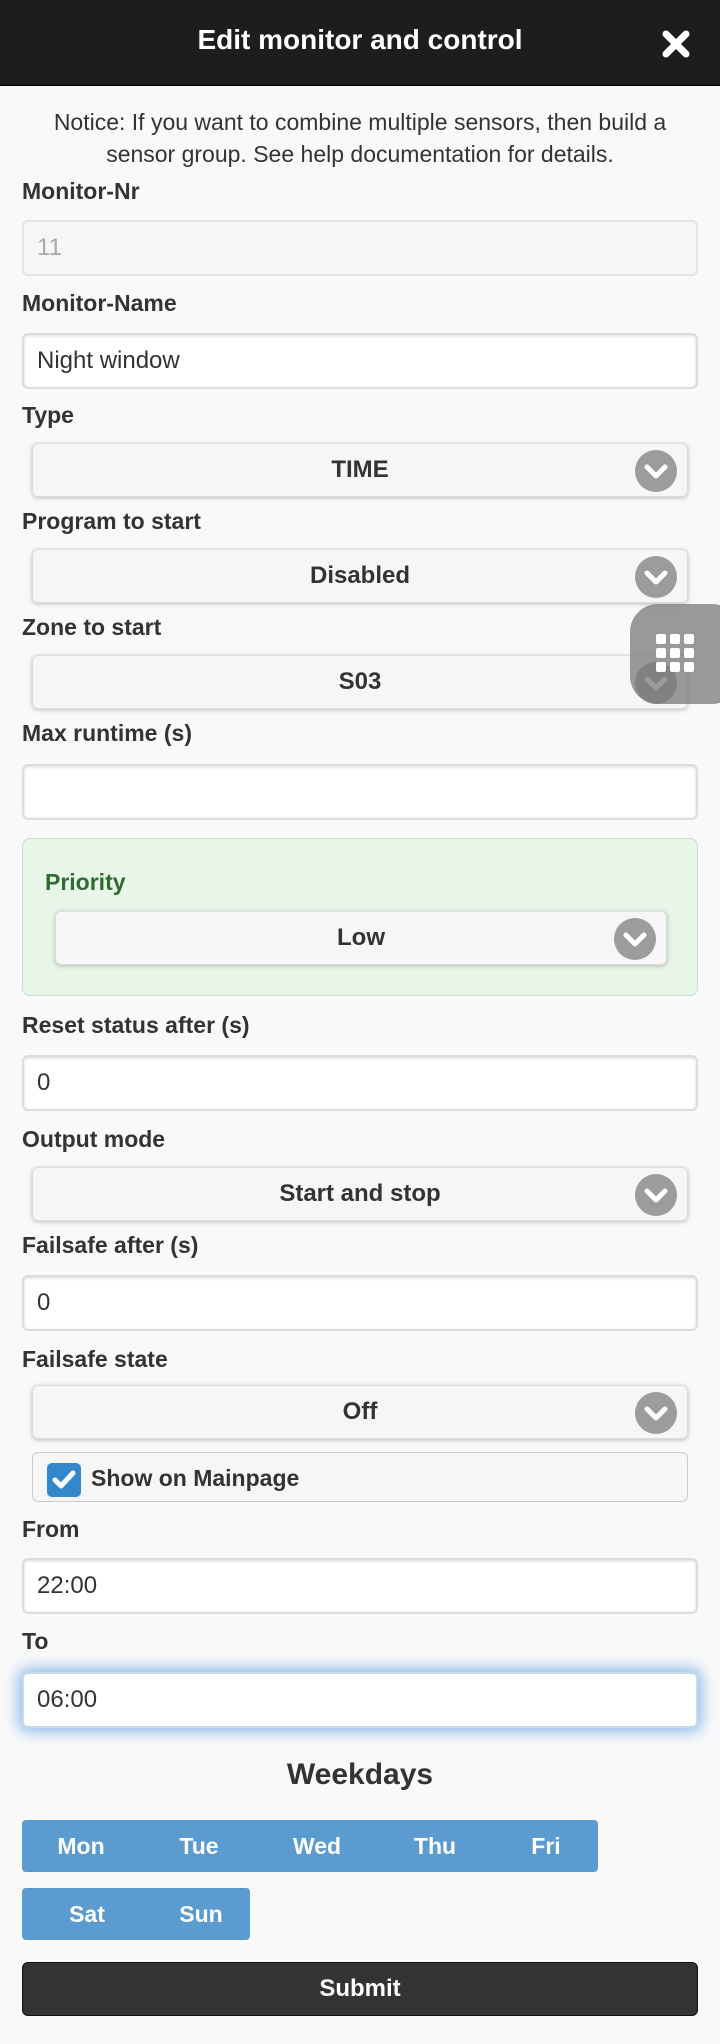  What do you see at coordinates (111, 521) in the screenshot?
I see `program-label: Program to start` at bounding box center [111, 521].